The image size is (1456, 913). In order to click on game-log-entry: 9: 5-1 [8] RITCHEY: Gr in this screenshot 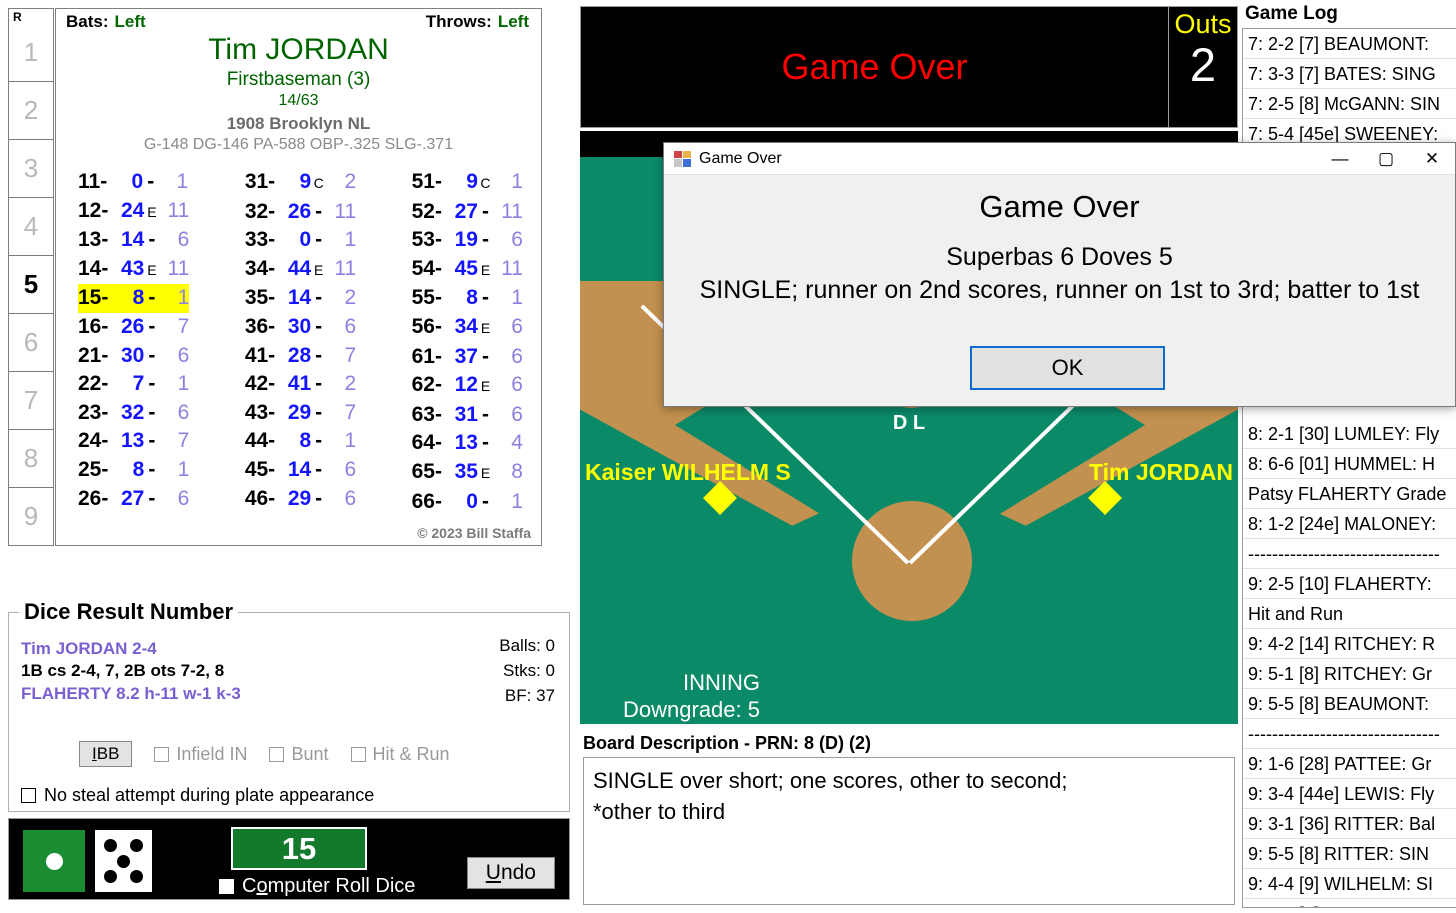, I will do `click(1349, 674)`.